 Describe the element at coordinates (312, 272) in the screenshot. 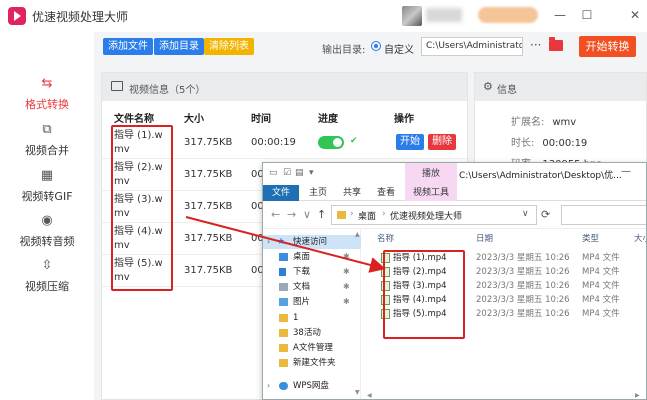

I see `nav-downloads: 下载 ✱` at that location.